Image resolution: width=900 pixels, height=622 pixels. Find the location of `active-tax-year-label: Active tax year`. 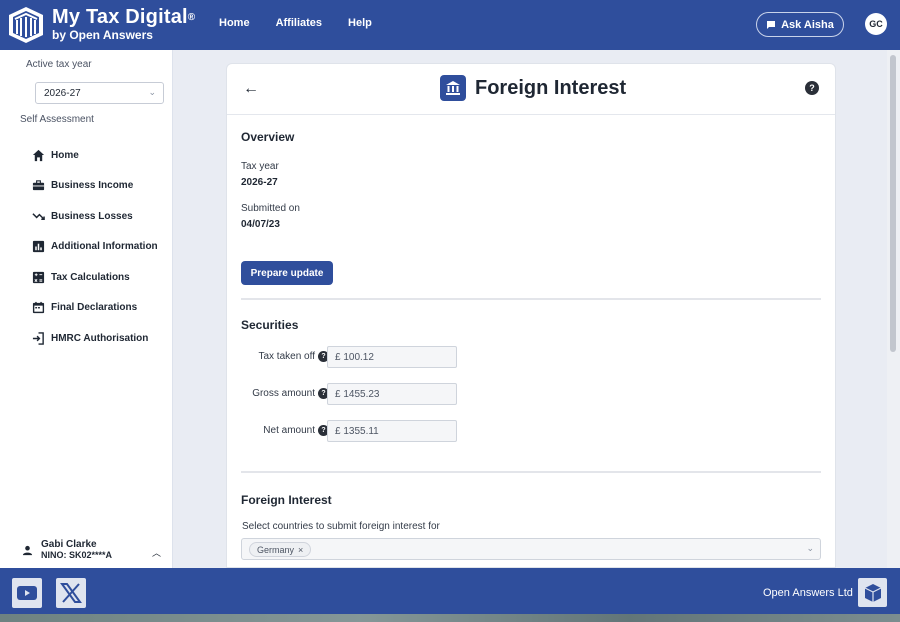

active-tax-year-label: Active tax year is located at coordinates (59, 64).